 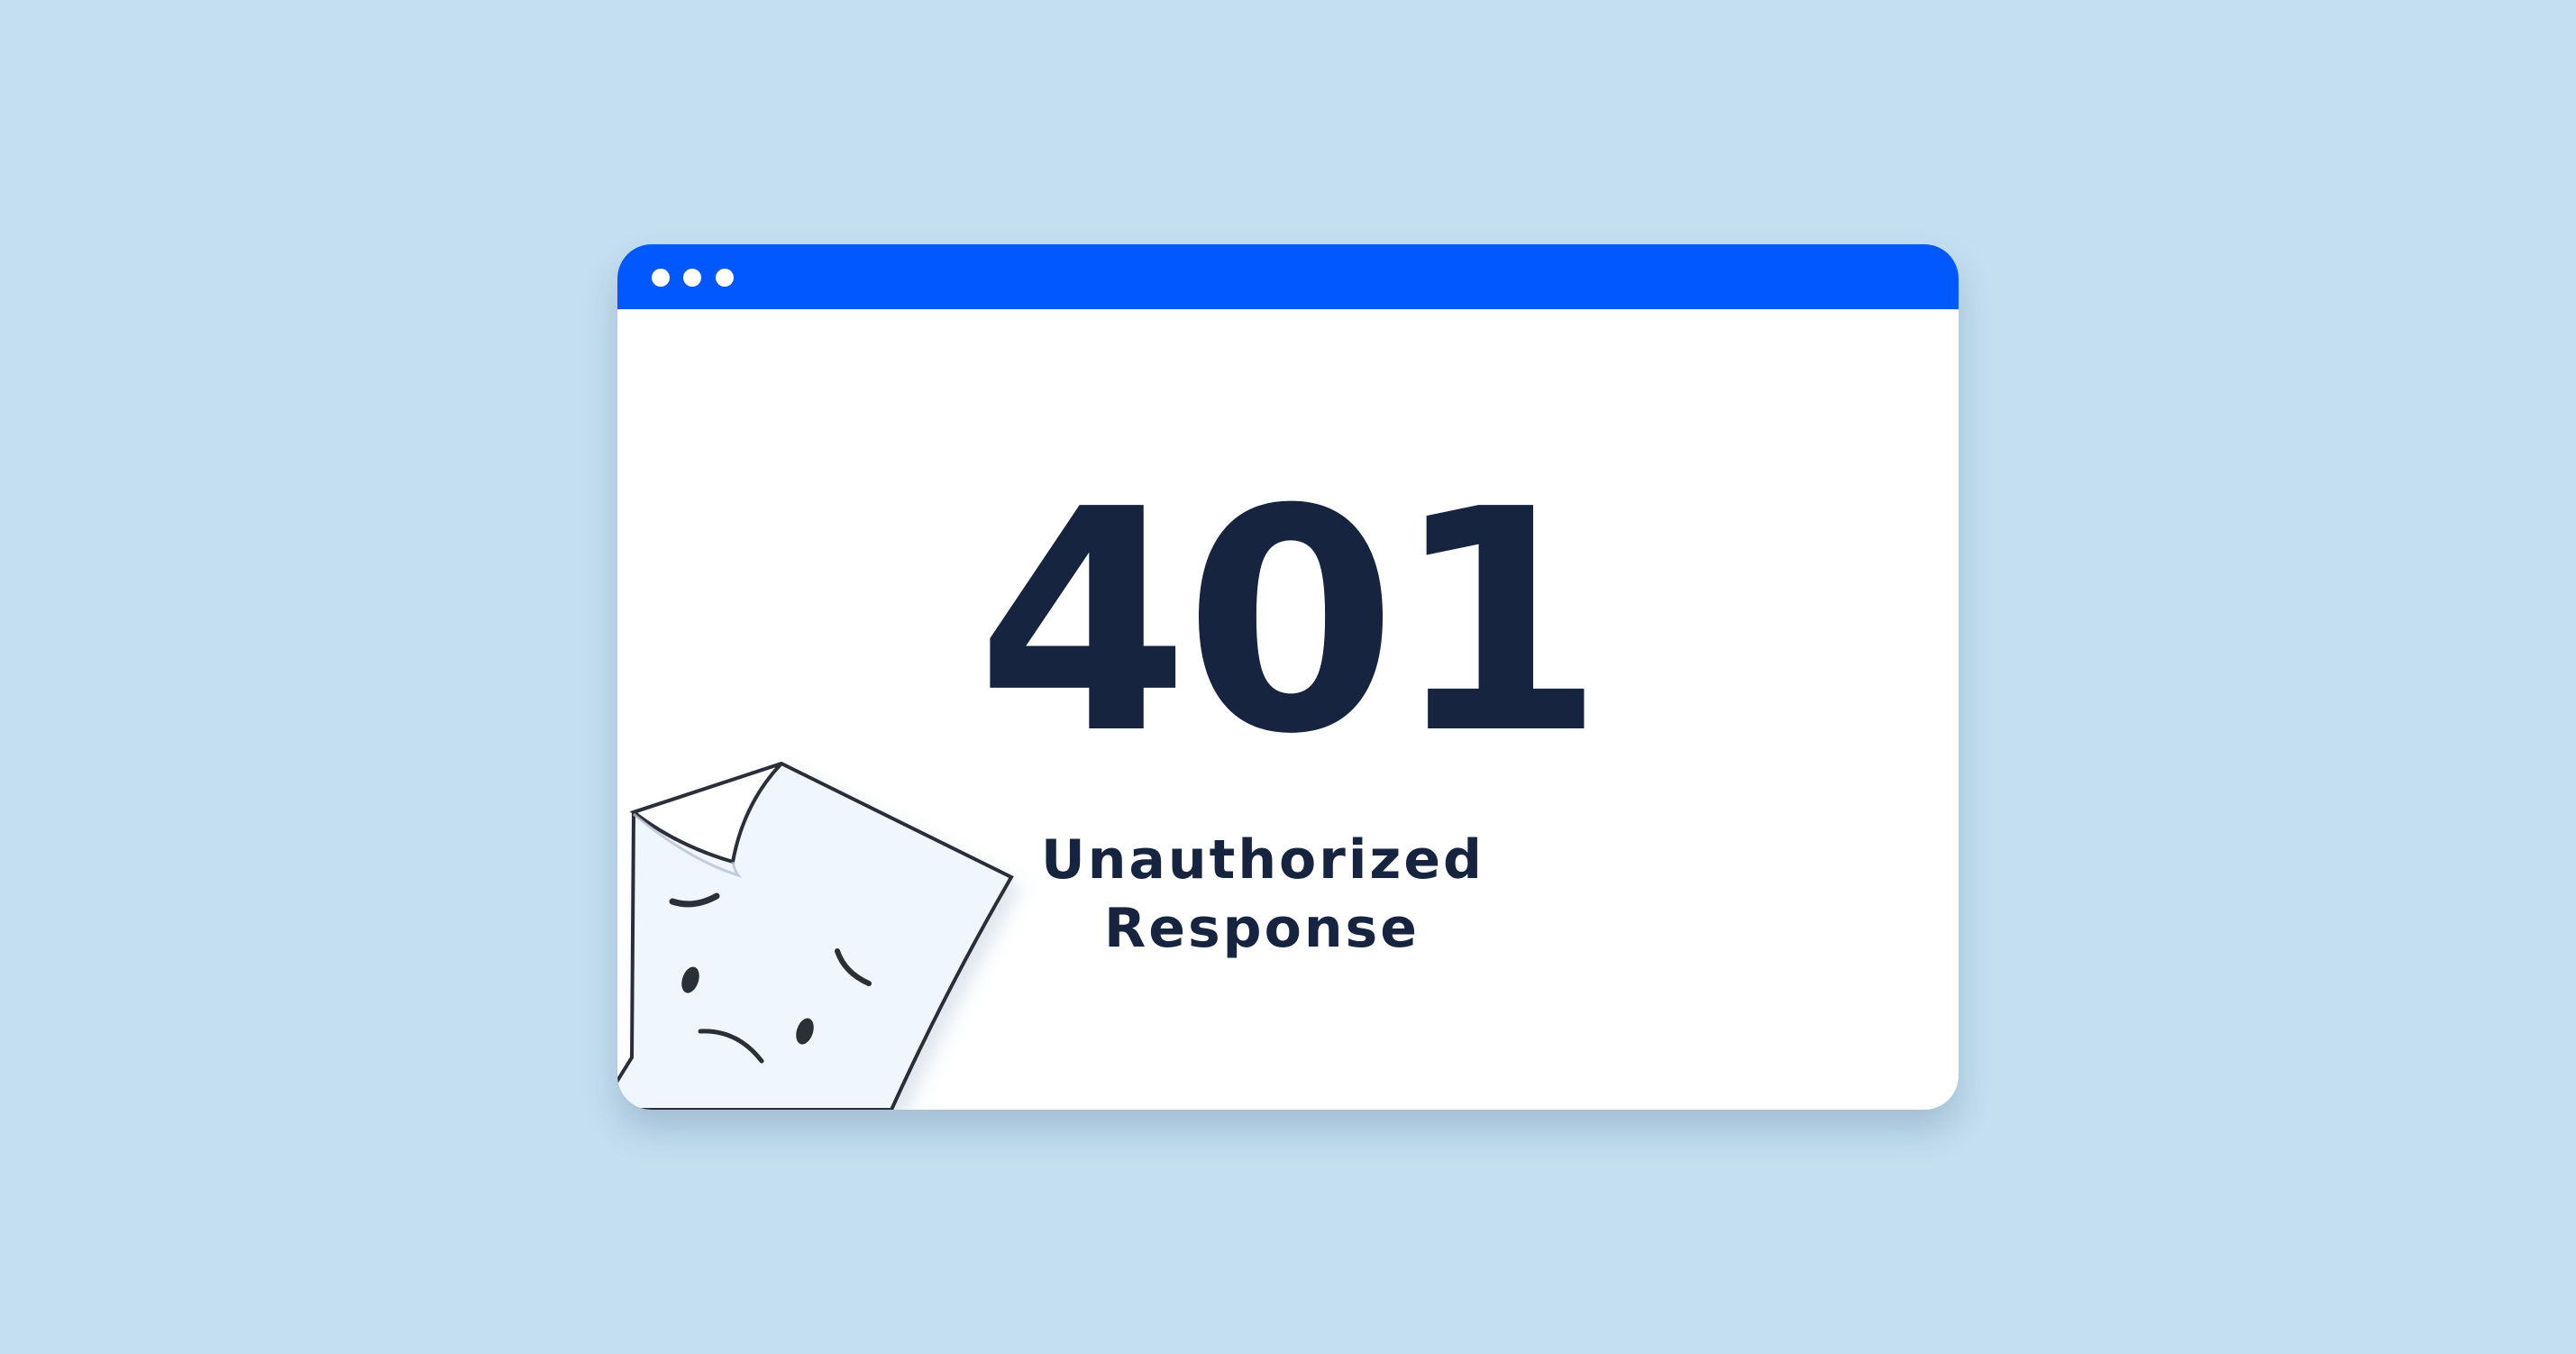 What do you see at coordinates (1262, 928) in the screenshot?
I see `error-message-line-2: Response` at bounding box center [1262, 928].